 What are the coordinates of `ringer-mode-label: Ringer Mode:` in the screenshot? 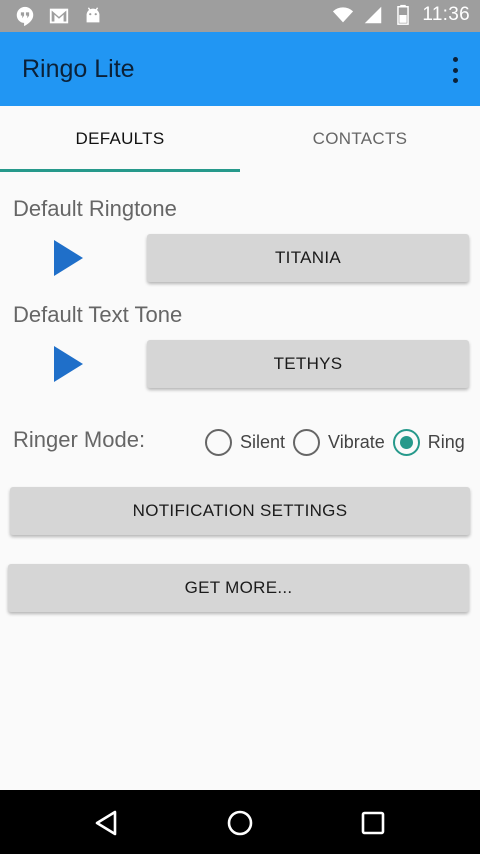 It's located at (79, 439).